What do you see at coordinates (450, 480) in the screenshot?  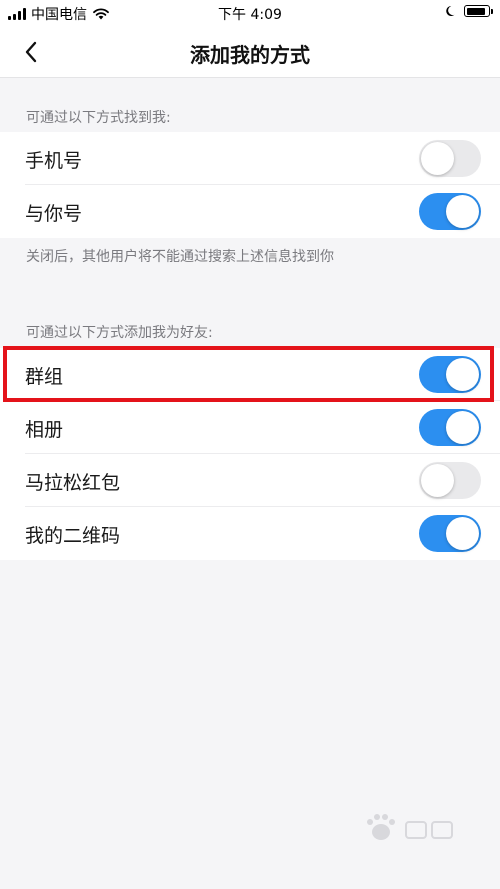 I see `marathon-toggle` at bounding box center [450, 480].